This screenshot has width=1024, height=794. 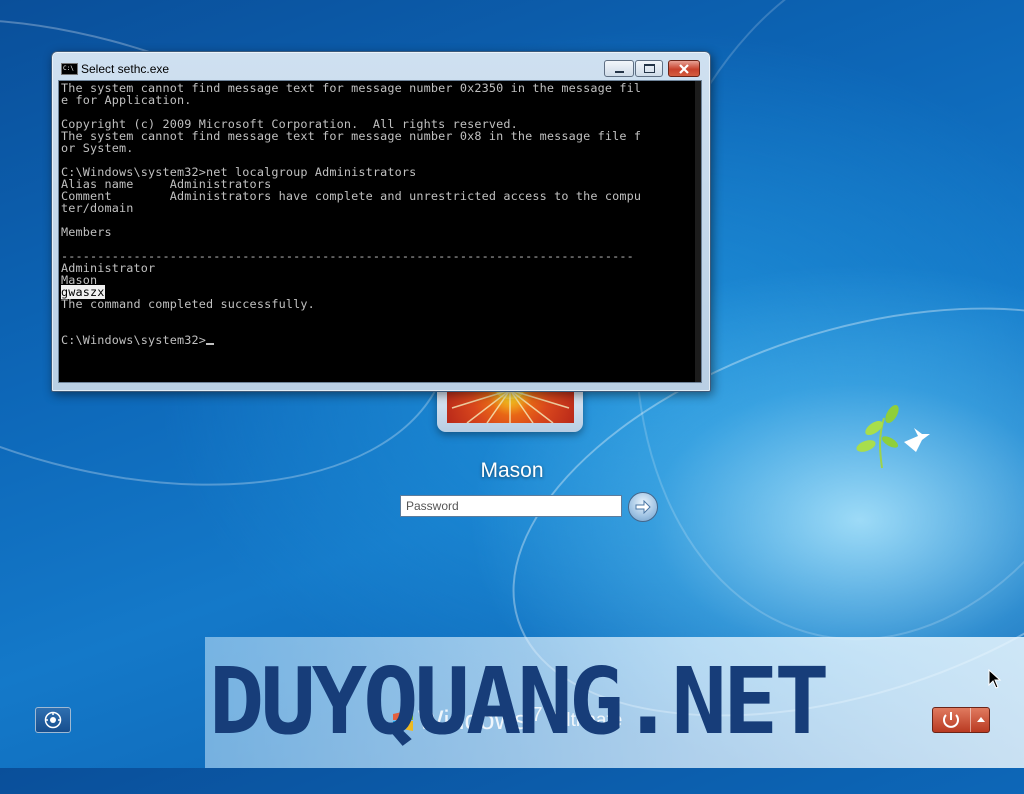 I want to click on submit-arrow-button, so click(x=643, y=507).